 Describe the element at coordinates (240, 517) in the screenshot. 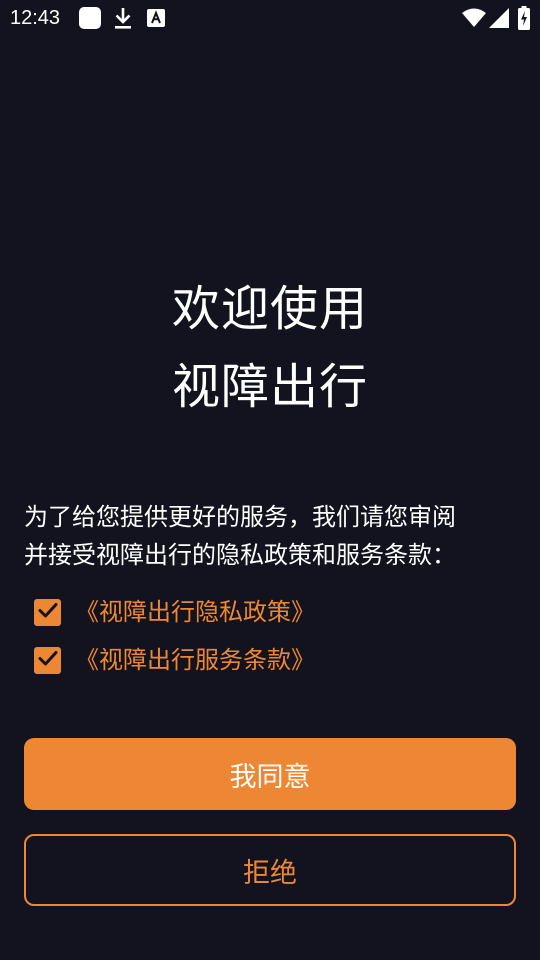

I see `prompt-line-1: 为了给您提供更好的服务，我们请您审阅` at that location.